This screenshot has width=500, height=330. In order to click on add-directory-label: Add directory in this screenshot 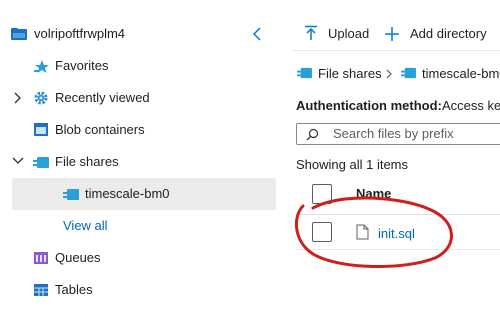, I will do `click(448, 33)`.